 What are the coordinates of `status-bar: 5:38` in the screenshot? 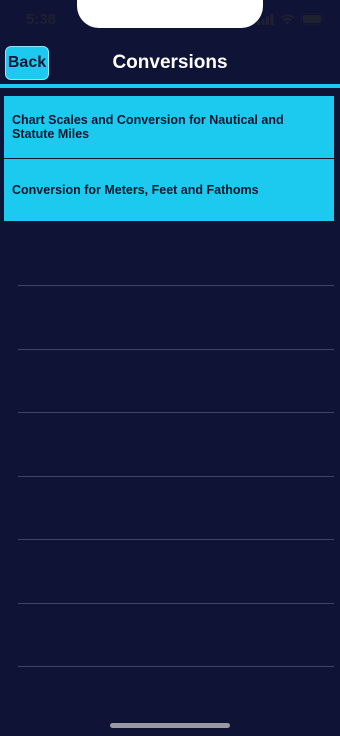 It's located at (170, 20).